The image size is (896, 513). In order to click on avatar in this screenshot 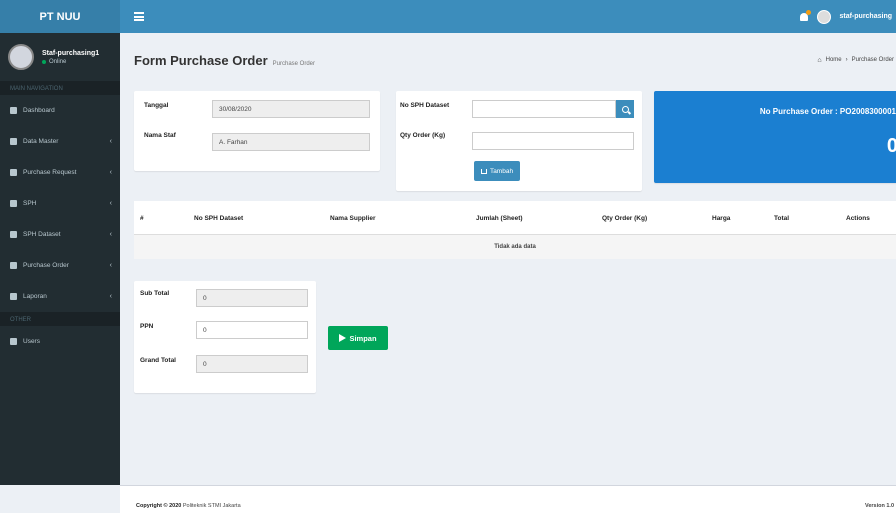, I will do `click(21, 57)`.